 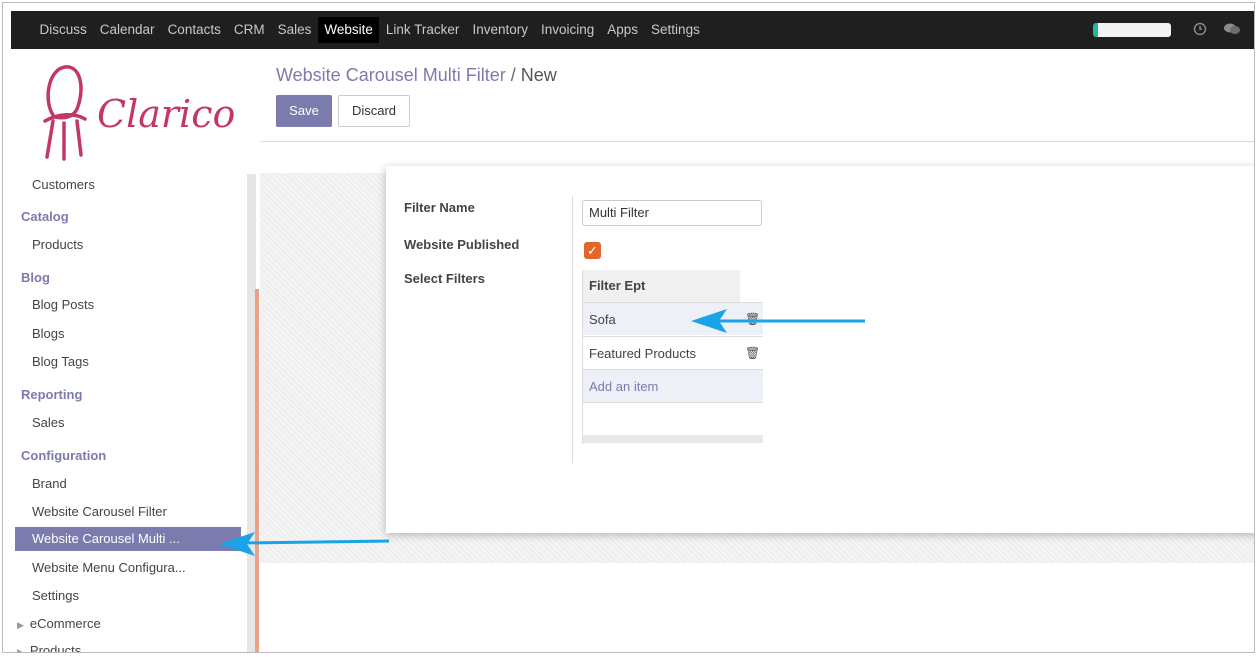 I want to click on sidebar-group-label: eCommerce, so click(x=65, y=623).